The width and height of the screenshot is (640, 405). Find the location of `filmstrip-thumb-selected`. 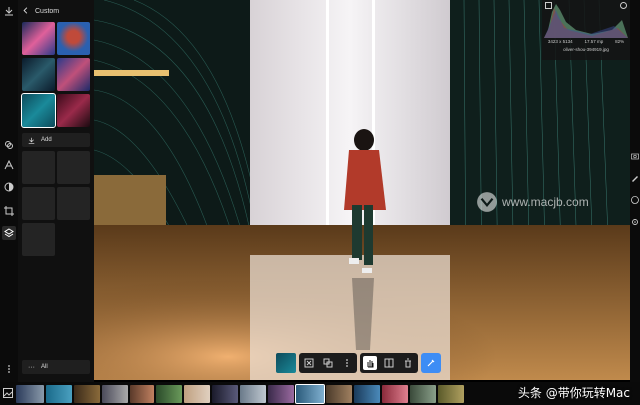

filmstrip-thumb-selected is located at coordinates (310, 394).